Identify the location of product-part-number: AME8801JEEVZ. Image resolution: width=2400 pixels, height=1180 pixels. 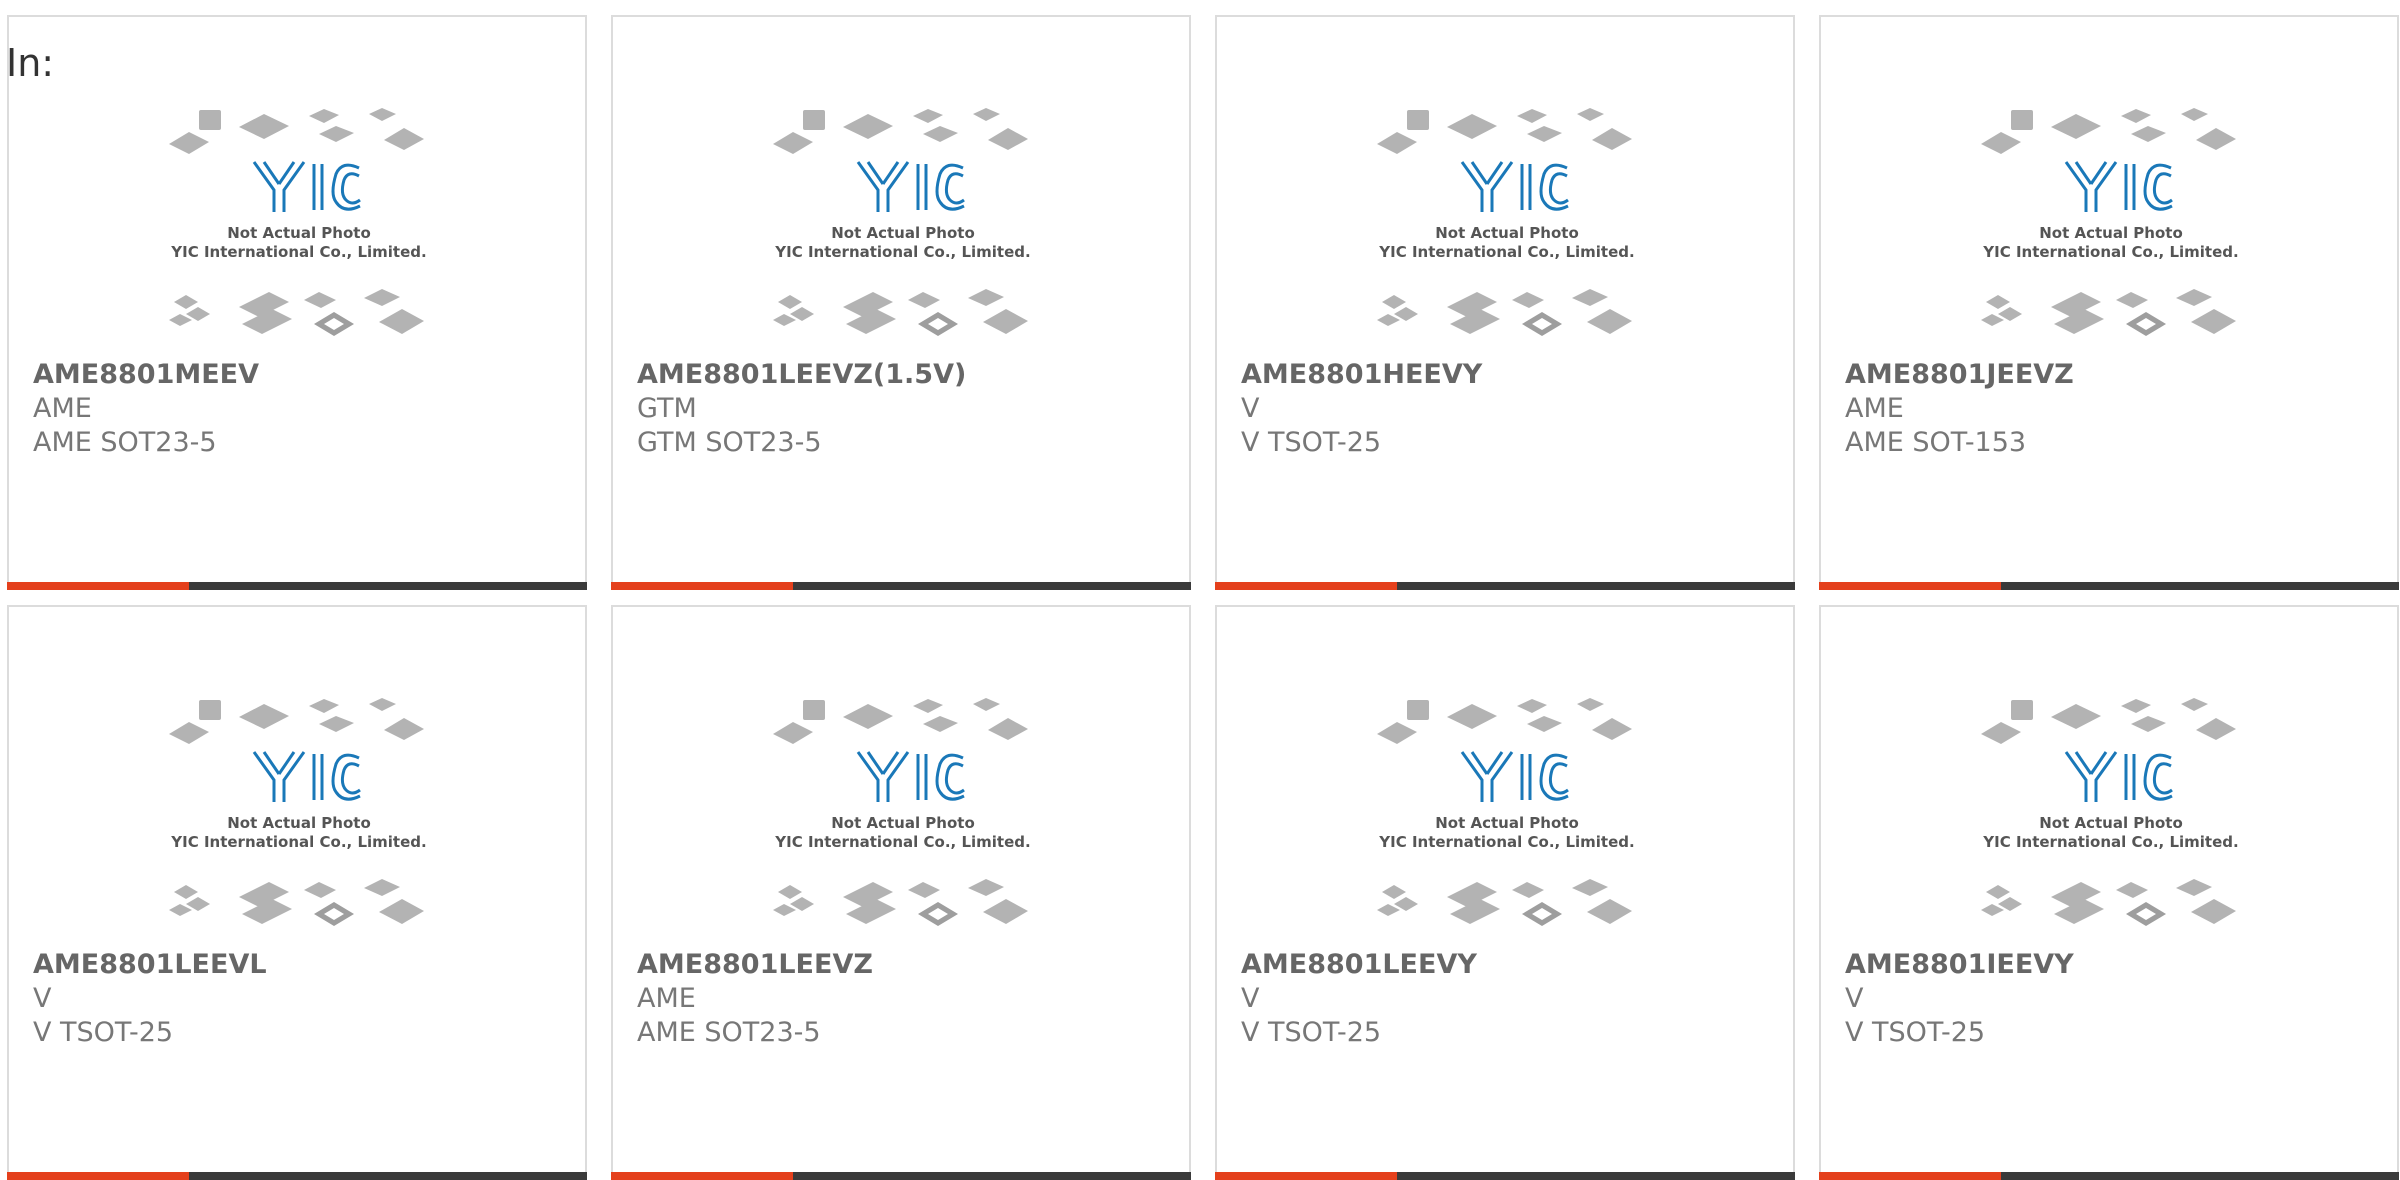
(1959, 374).